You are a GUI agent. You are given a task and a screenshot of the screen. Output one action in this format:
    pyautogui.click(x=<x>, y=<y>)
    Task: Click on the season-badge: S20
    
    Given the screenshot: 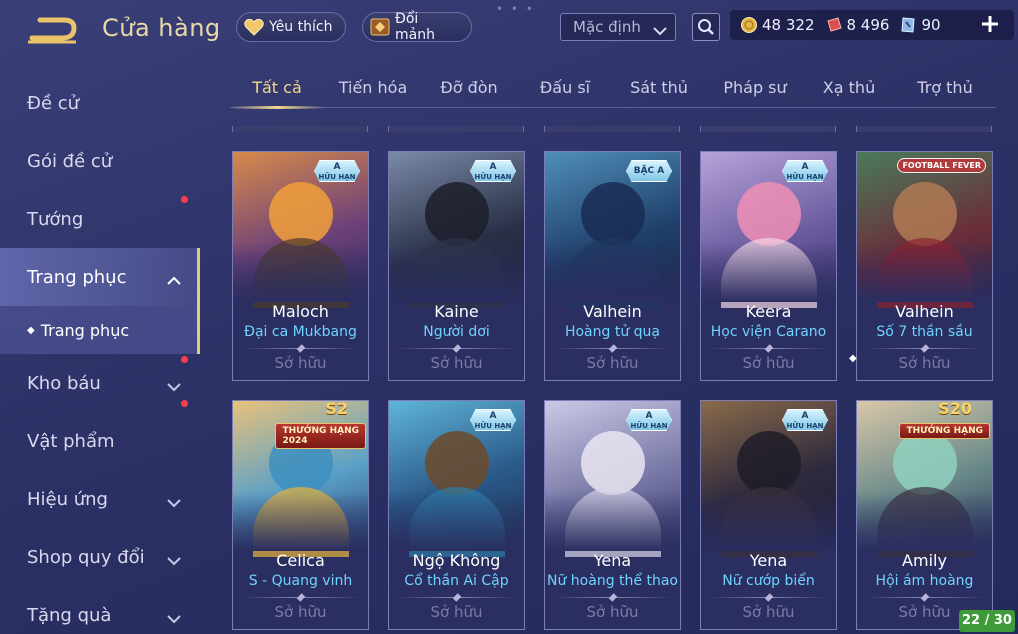 What is the action you would take?
    pyautogui.click(x=955, y=409)
    